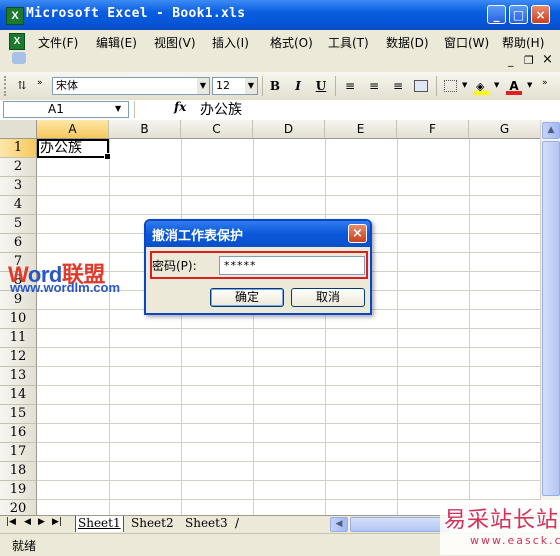 The image size is (560, 556). I want to click on column-header-d: D, so click(289, 129).